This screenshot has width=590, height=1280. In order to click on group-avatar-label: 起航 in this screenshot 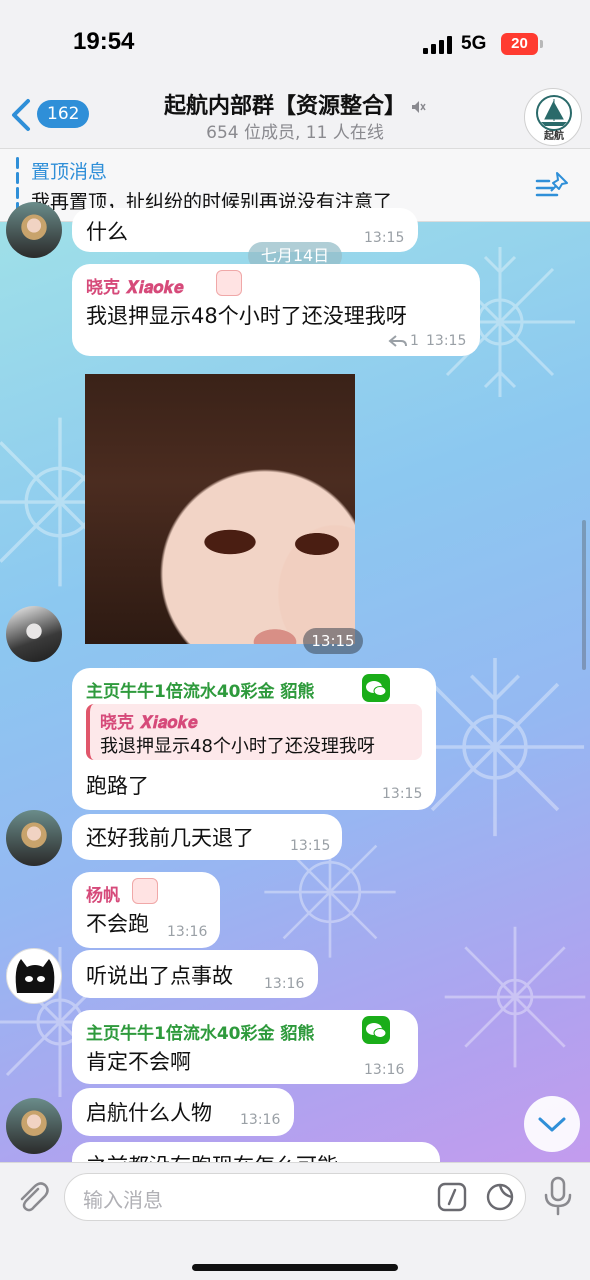, I will do `click(554, 136)`.